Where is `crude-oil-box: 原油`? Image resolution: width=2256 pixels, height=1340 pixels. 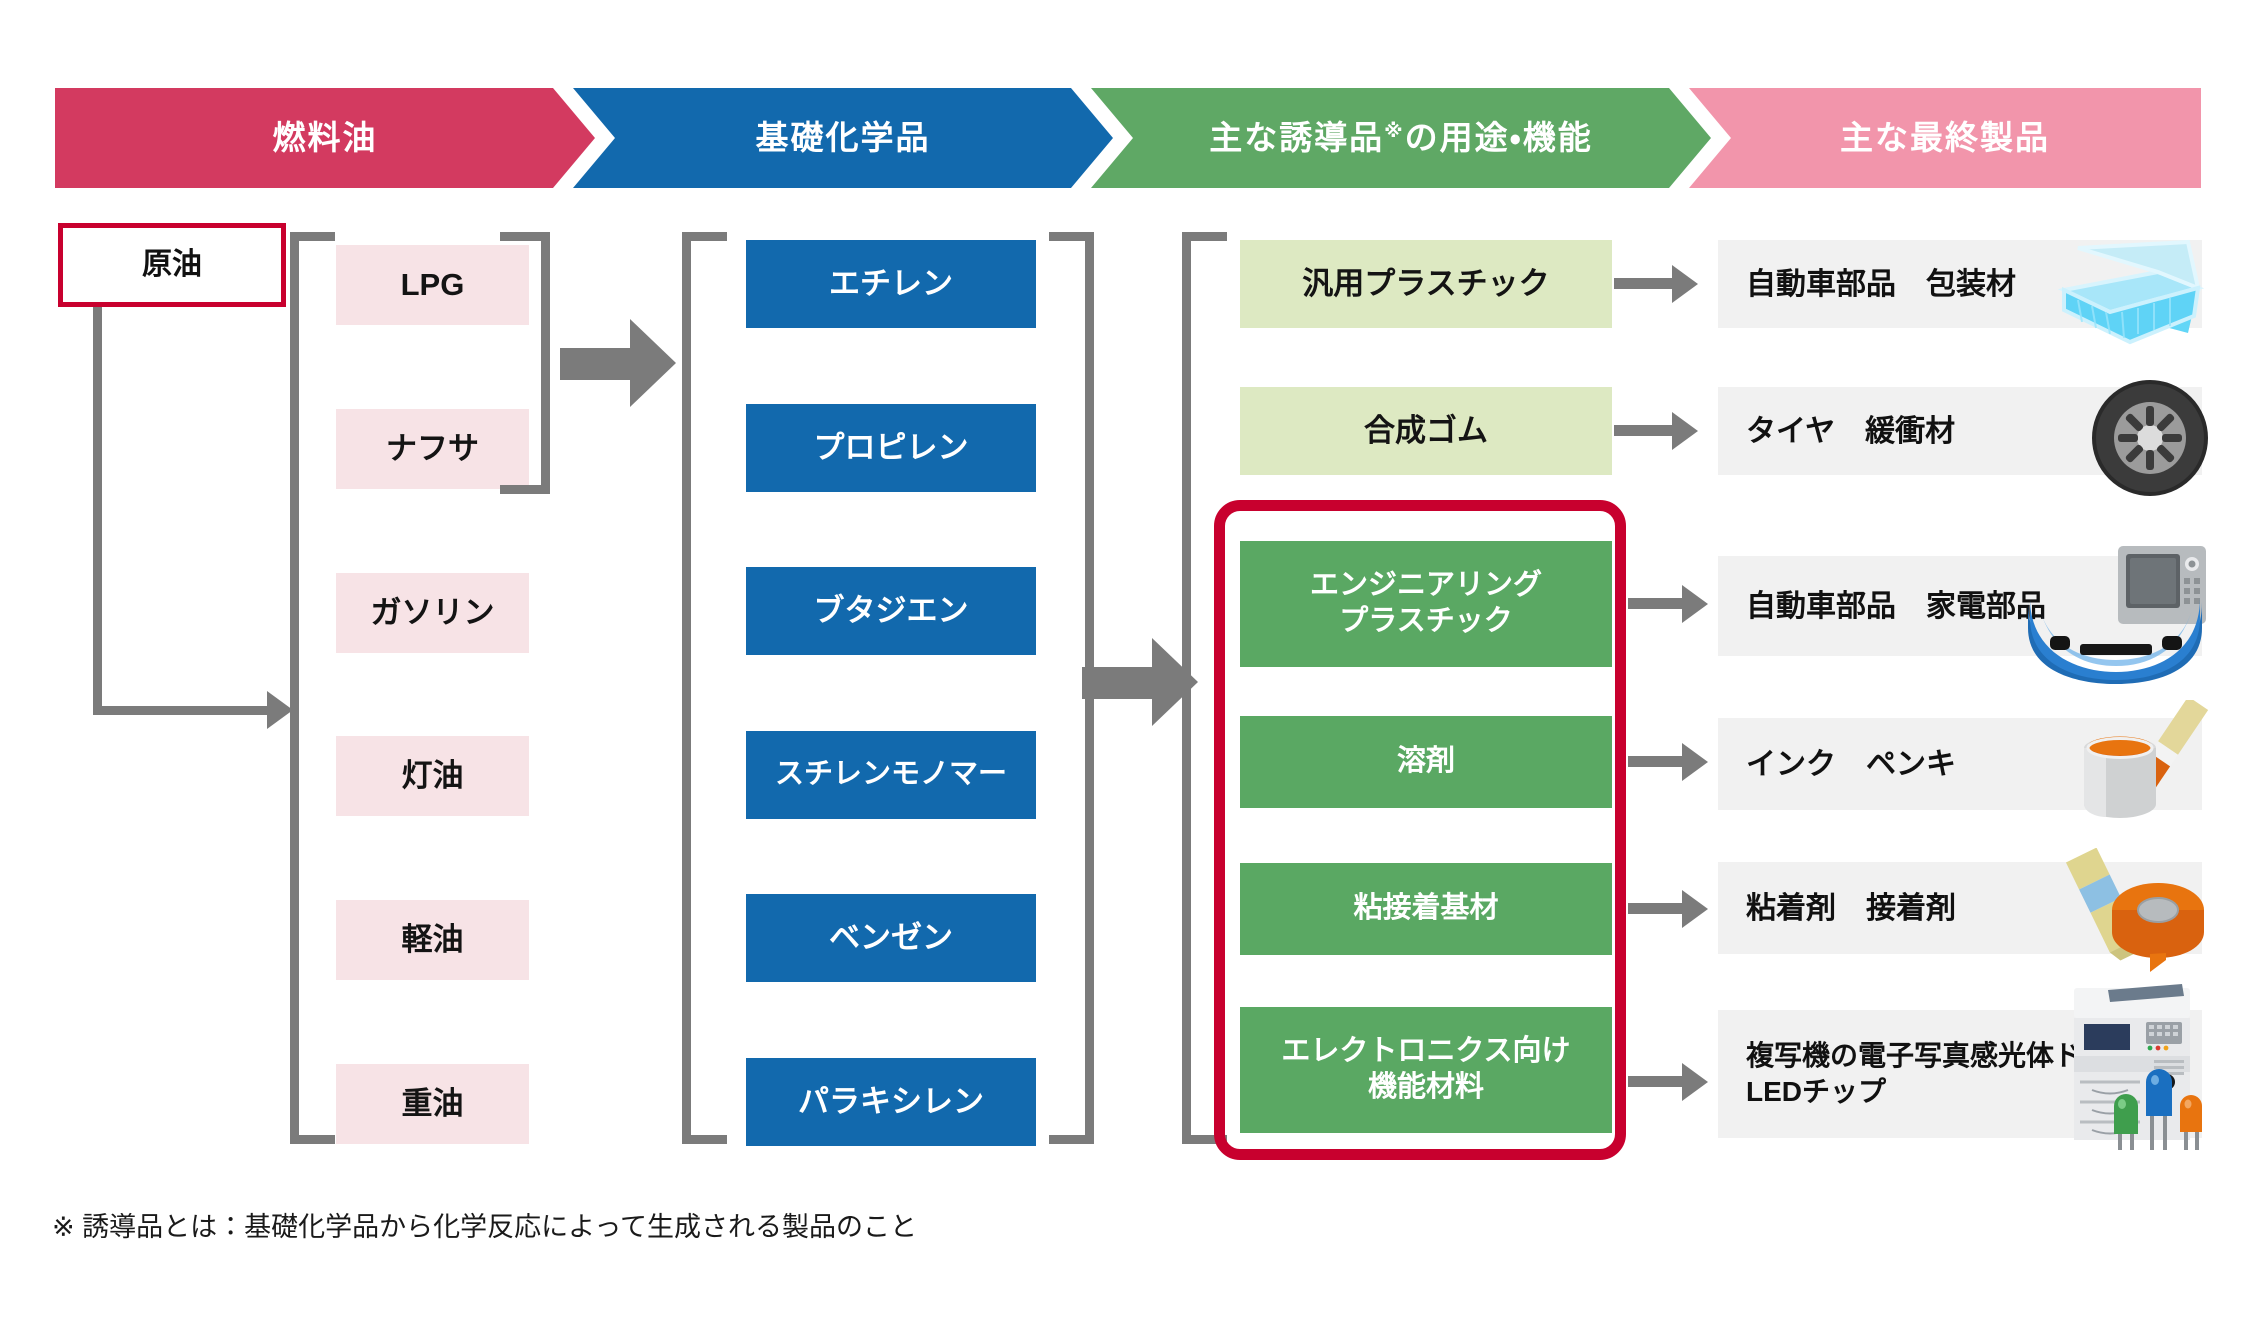 crude-oil-box: 原油 is located at coordinates (172, 265).